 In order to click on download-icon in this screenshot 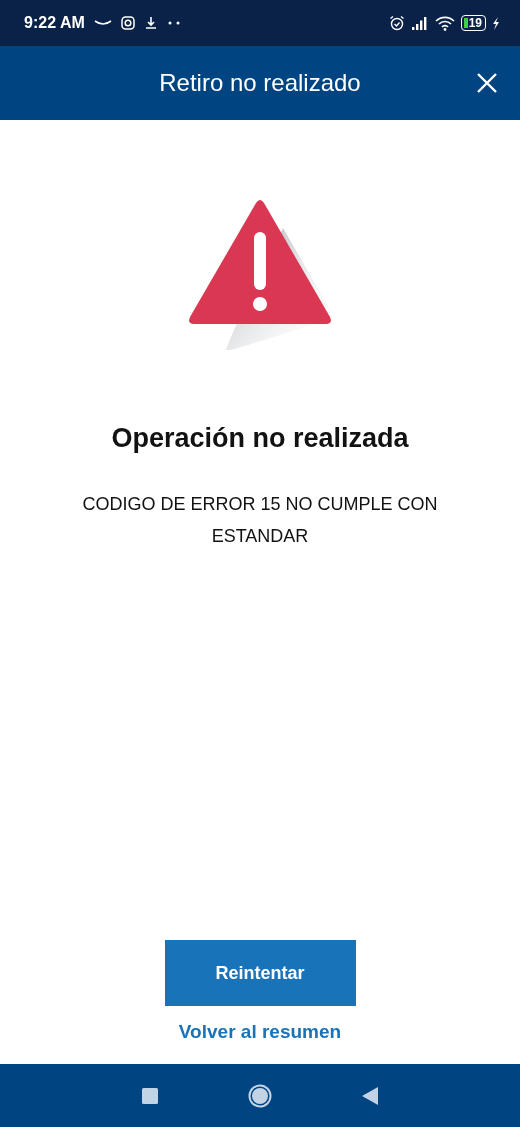, I will do `click(150, 23)`.